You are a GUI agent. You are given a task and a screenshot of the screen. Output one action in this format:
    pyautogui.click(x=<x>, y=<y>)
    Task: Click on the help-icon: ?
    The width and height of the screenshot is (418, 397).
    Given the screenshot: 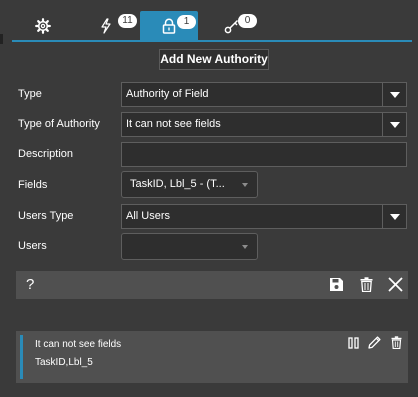 What is the action you would take?
    pyautogui.click(x=30, y=284)
    